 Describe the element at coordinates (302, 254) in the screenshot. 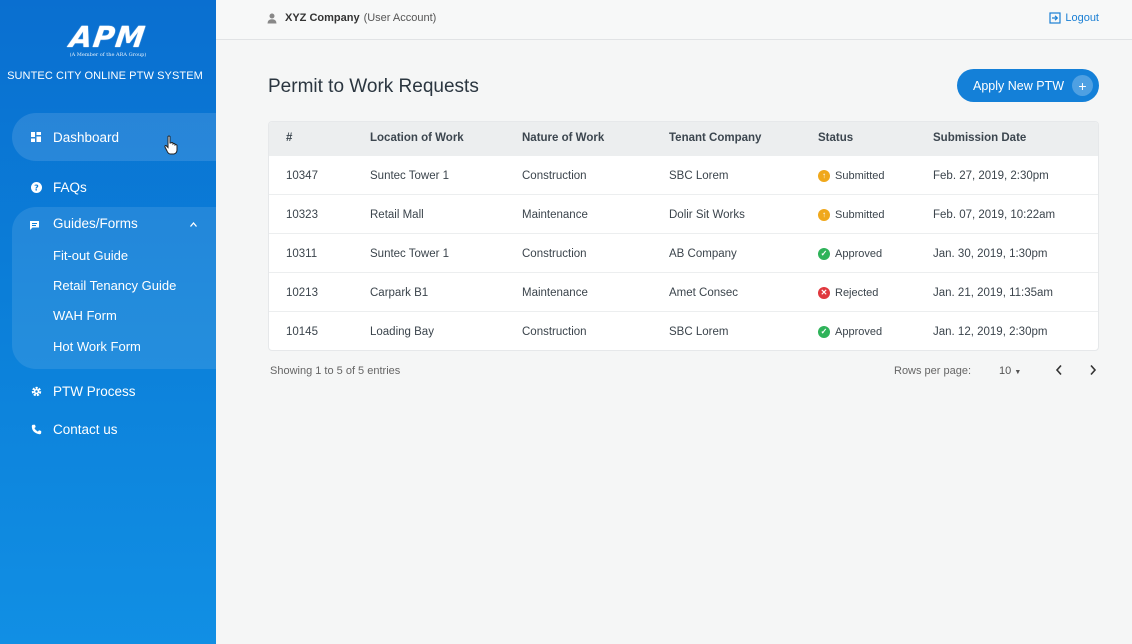

I see `cell-id: 10311` at that location.